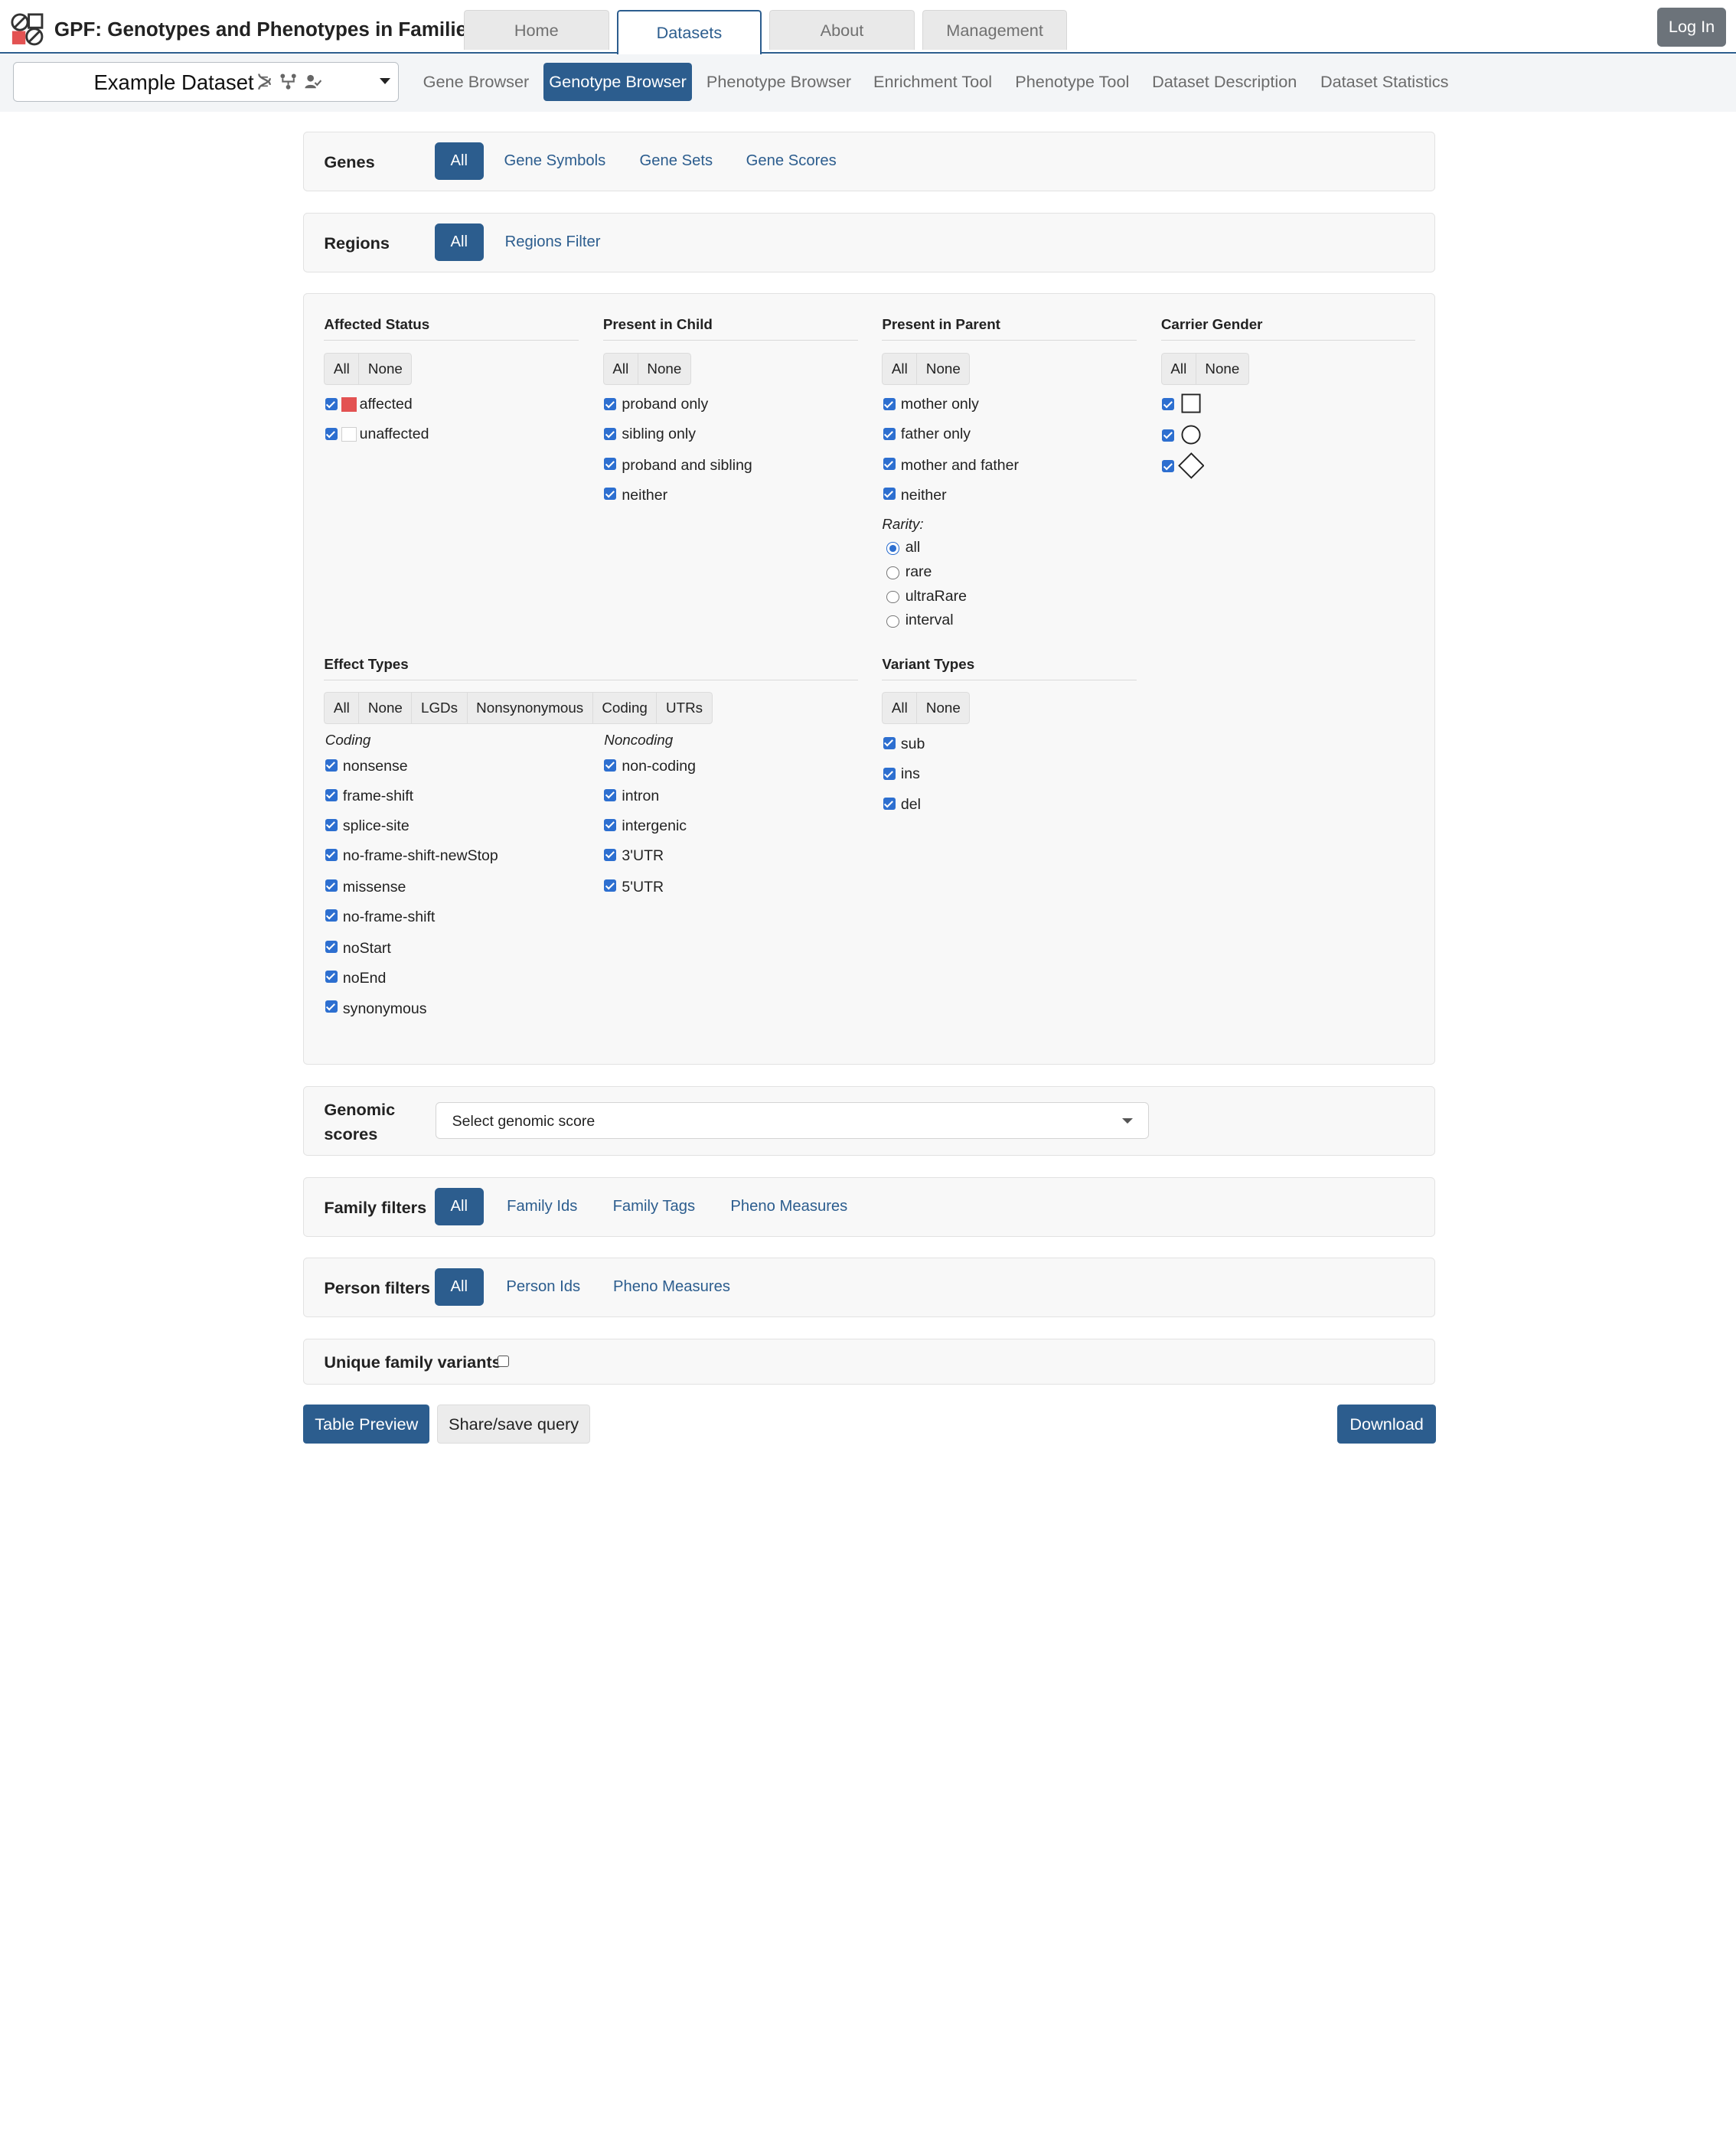 This screenshot has width=1736, height=2137. Describe the element at coordinates (459, 161) in the screenshot. I see `genes-all-button: All` at that location.